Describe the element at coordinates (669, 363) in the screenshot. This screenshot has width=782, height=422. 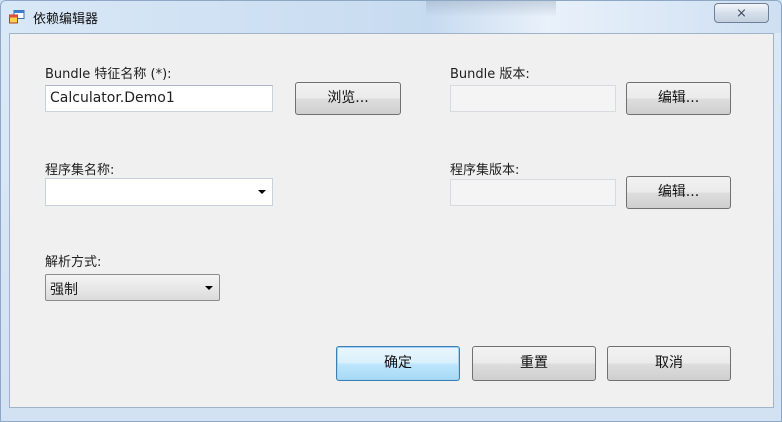
I see `cancel-button: 取消` at that location.